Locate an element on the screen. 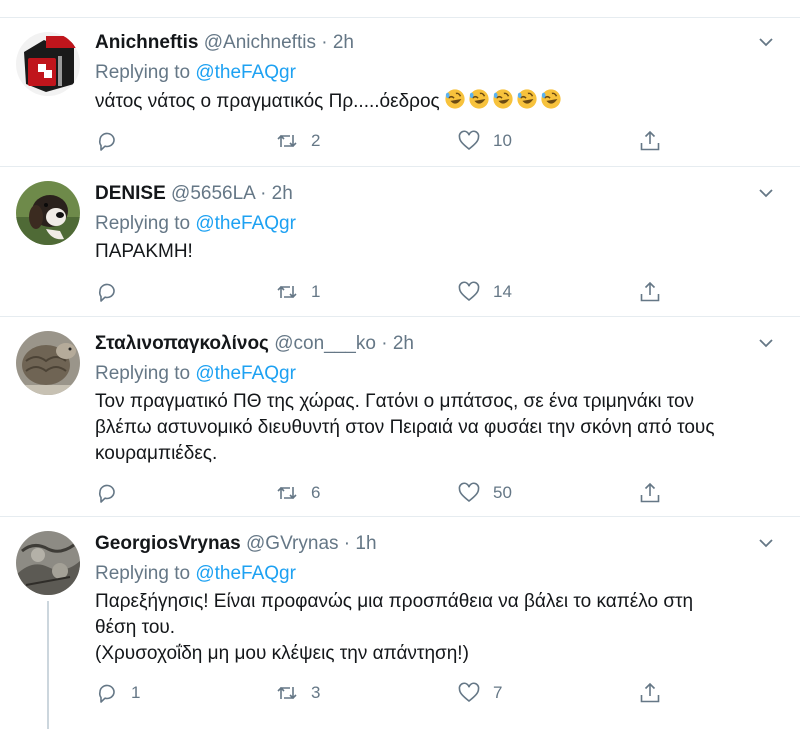 The height and width of the screenshot is (729, 800). reply-button: 1 is located at coordinates (117, 693).